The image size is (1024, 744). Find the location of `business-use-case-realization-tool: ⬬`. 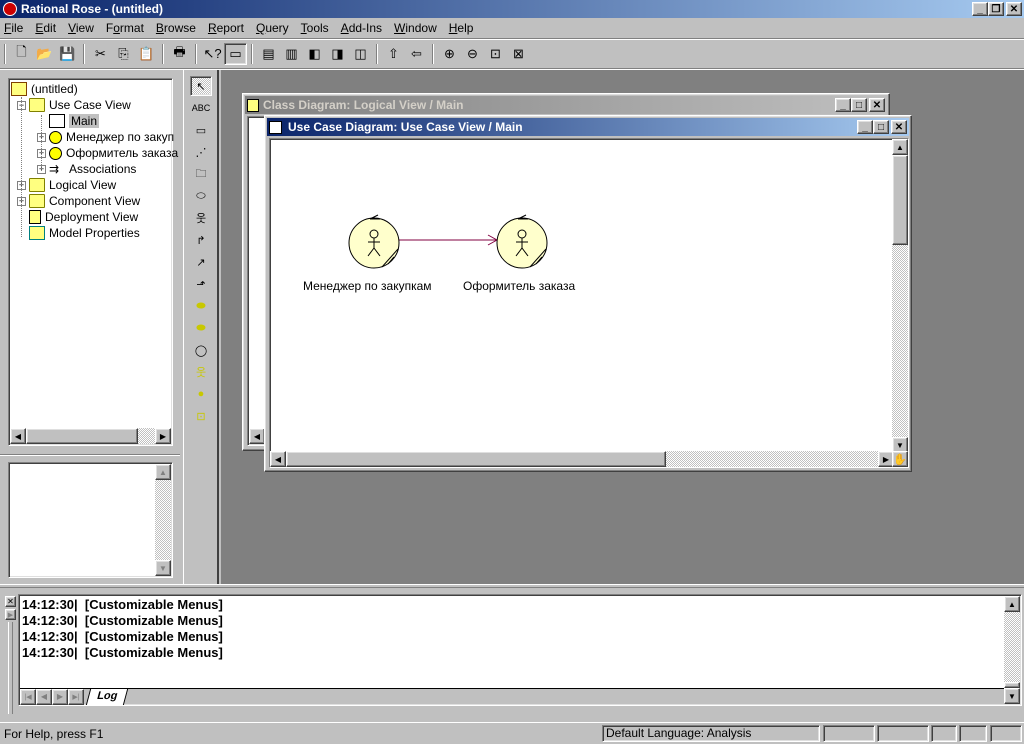

business-use-case-realization-tool: ⬬ is located at coordinates (201, 328).